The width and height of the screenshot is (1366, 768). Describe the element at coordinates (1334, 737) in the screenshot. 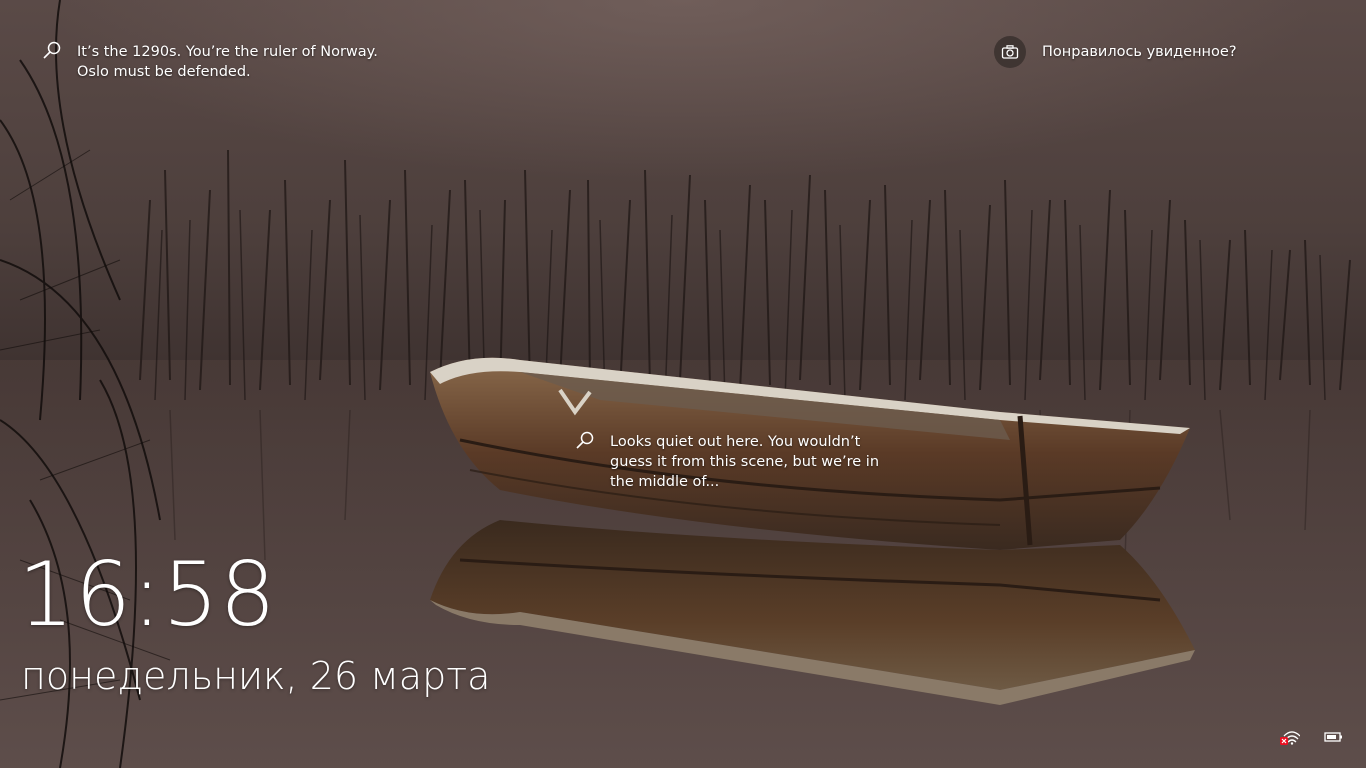

I see `battery-icon` at that location.